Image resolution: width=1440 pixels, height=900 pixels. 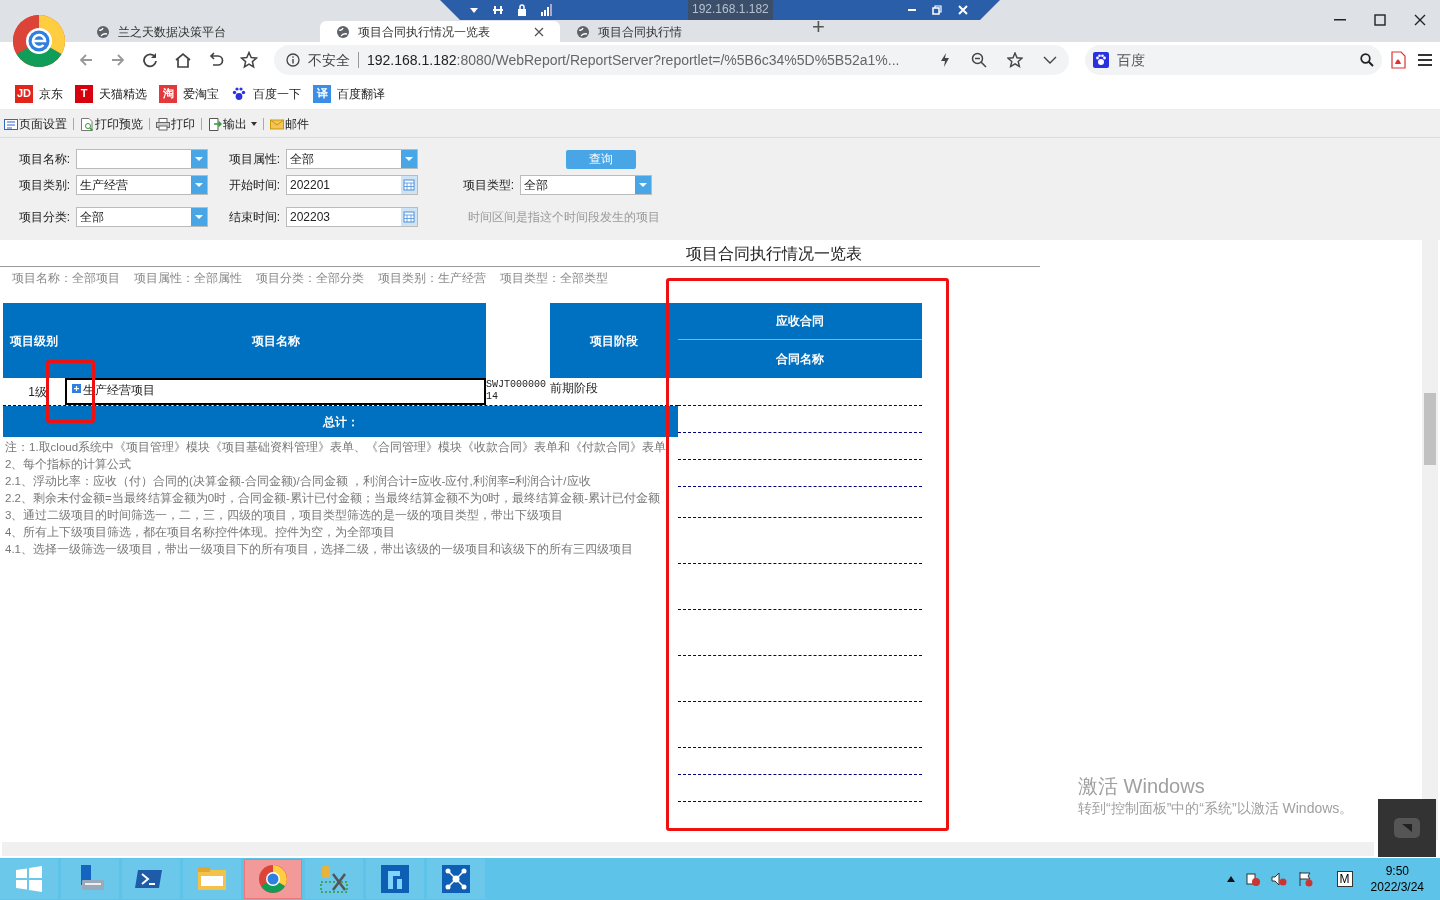 I want to click on expand-icon, so click(x=76, y=388).